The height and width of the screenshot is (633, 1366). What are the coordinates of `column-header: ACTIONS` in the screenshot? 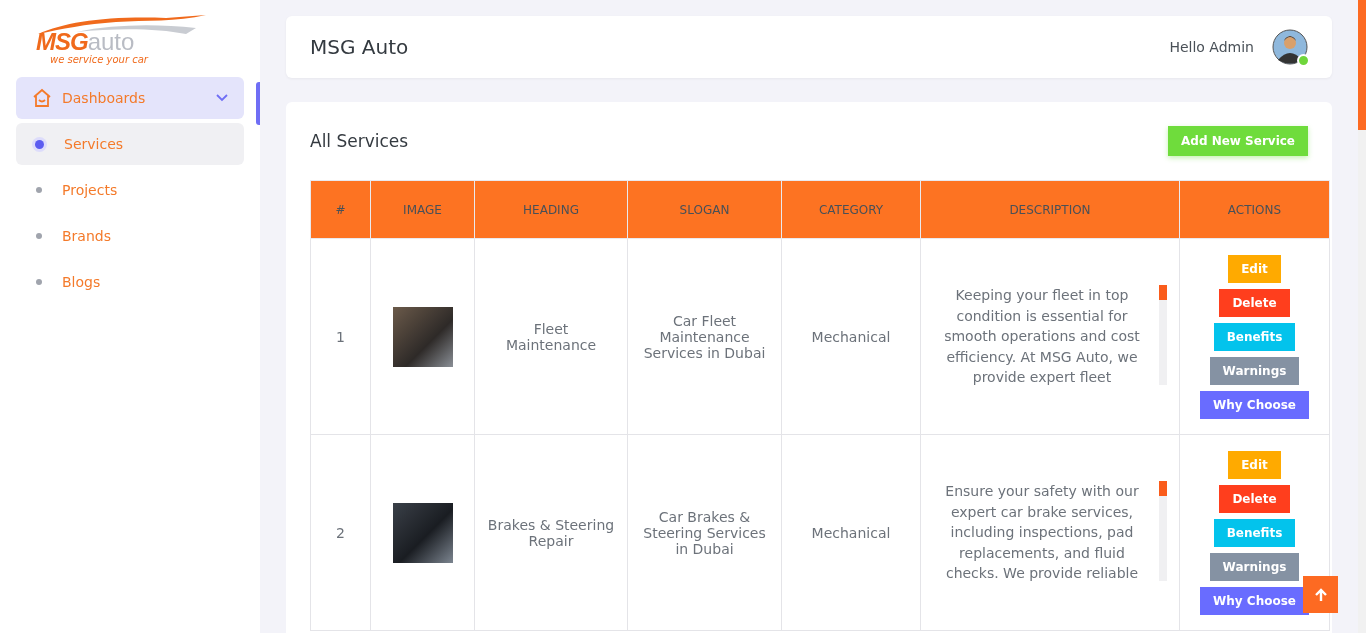 It's located at (1254, 209).